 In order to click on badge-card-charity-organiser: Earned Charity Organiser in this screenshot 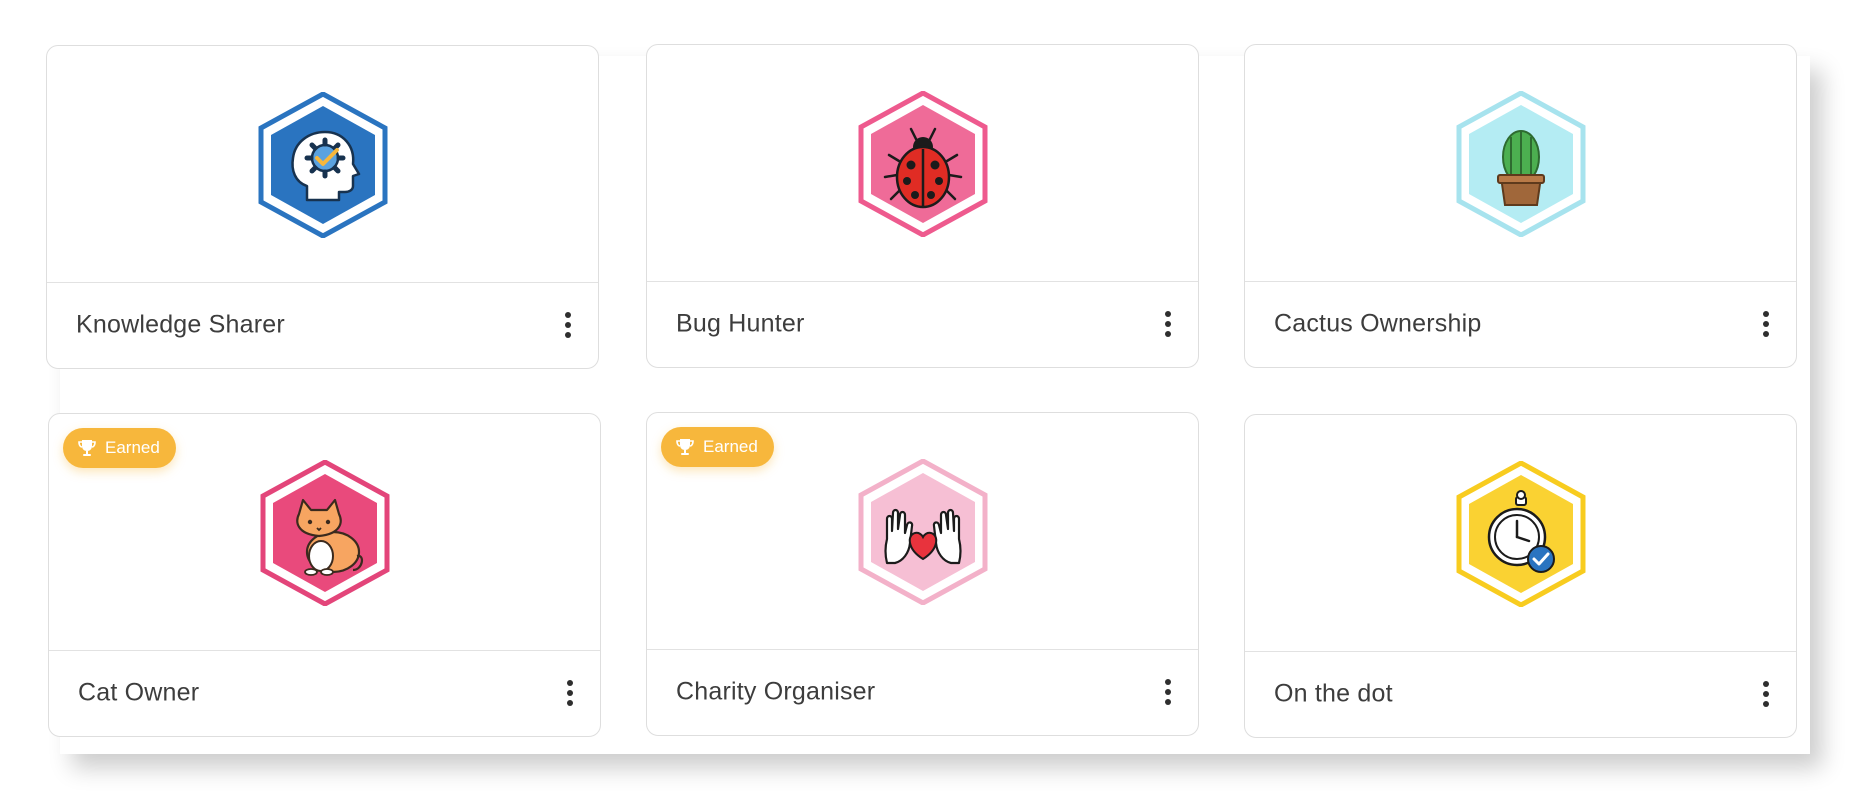, I will do `click(922, 574)`.